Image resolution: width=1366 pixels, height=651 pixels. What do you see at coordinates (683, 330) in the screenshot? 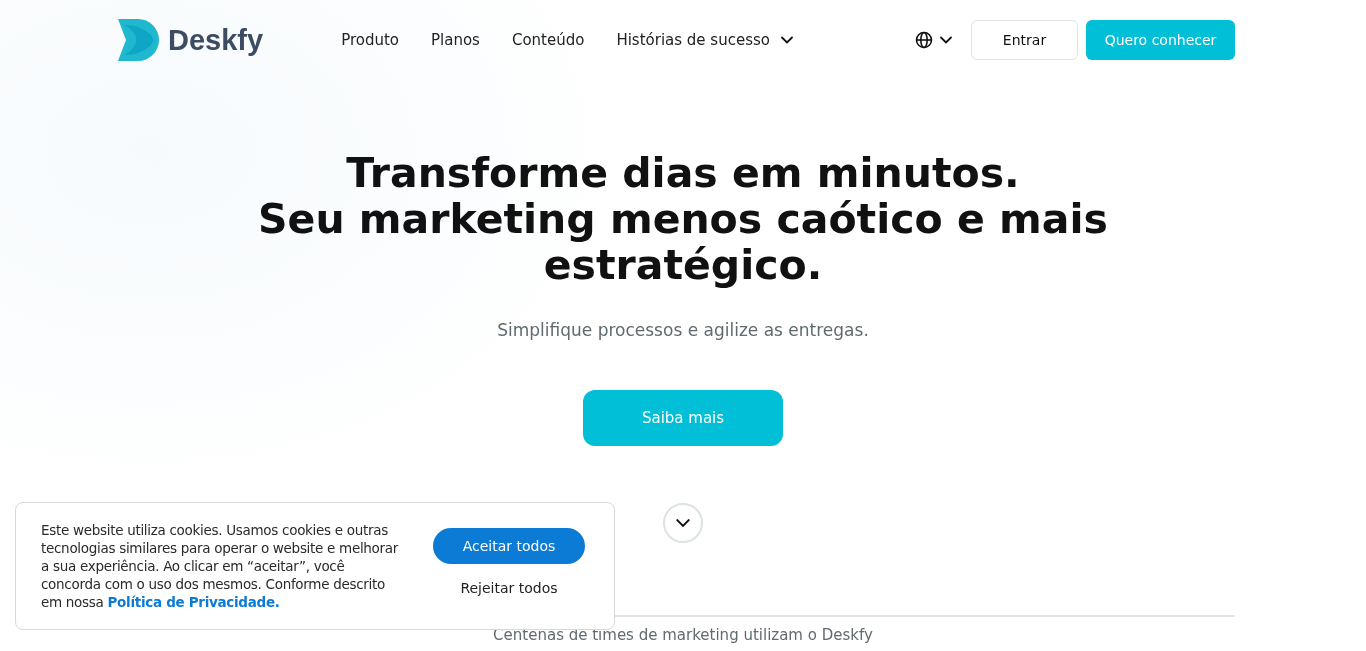
I see `hero-subtitle: Simplifique processos e agilize as entregas.` at bounding box center [683, 330].